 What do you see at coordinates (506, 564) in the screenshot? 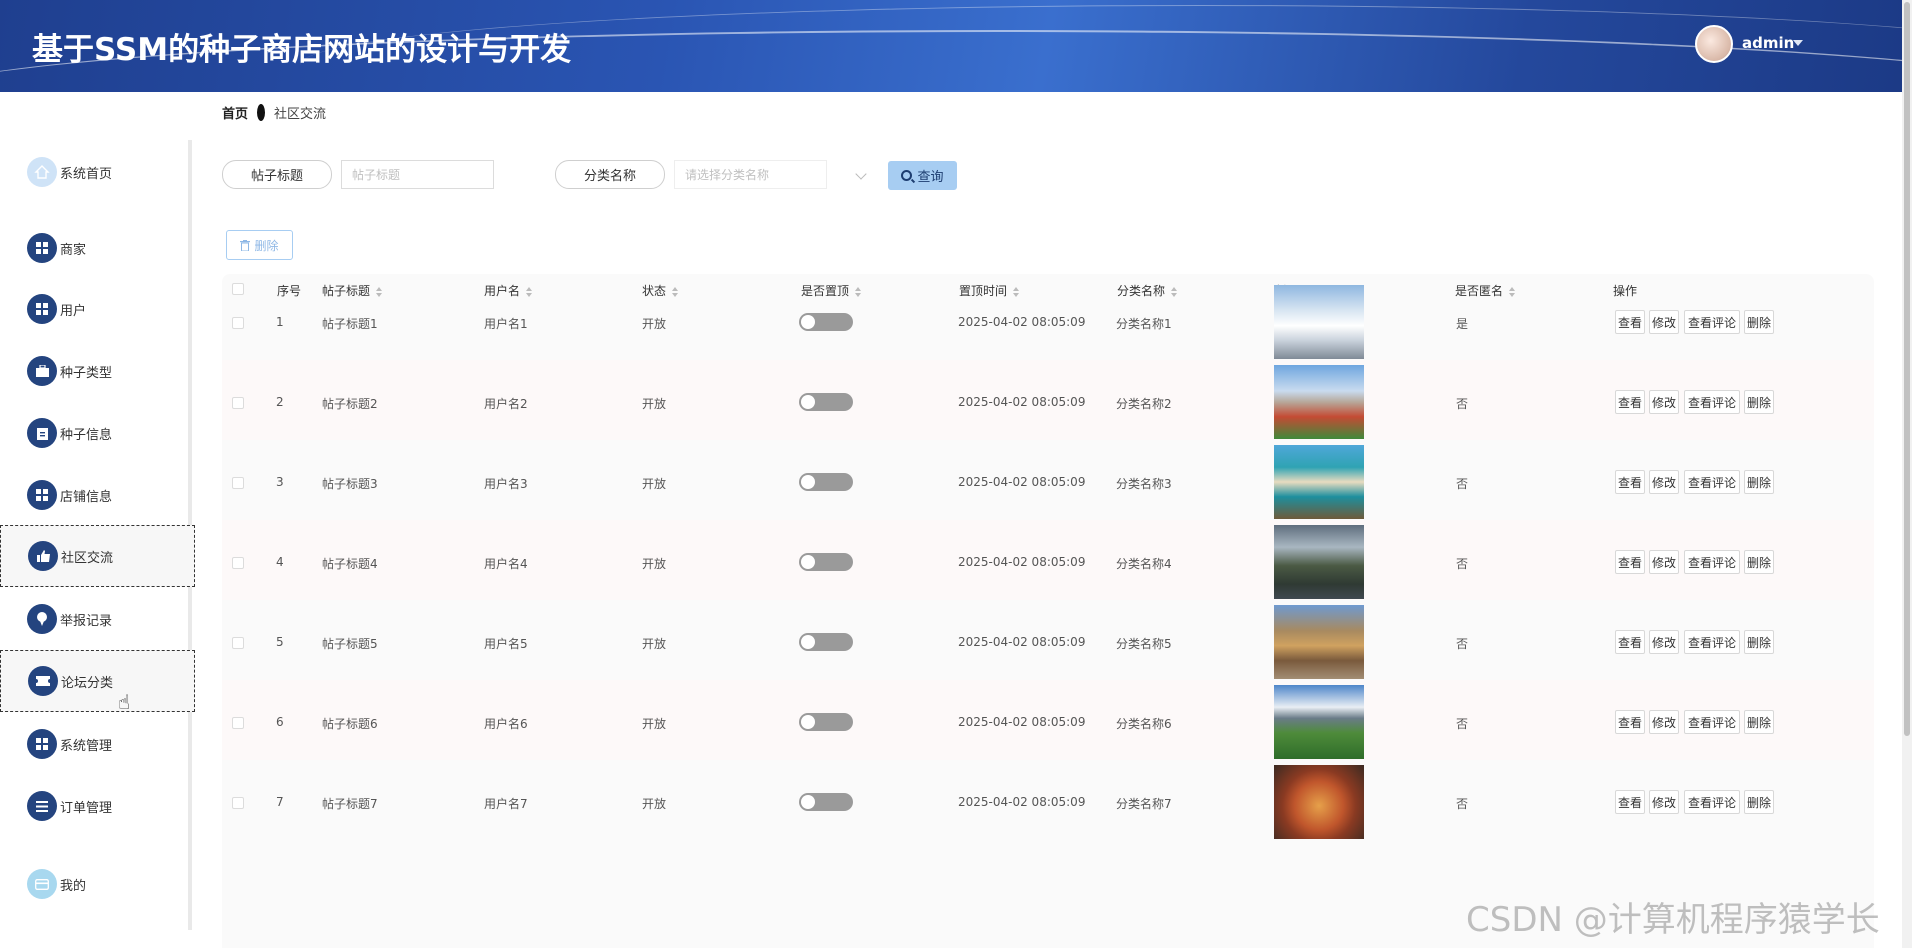
I see `username: 用户名4` at bounding box center [506, 564].